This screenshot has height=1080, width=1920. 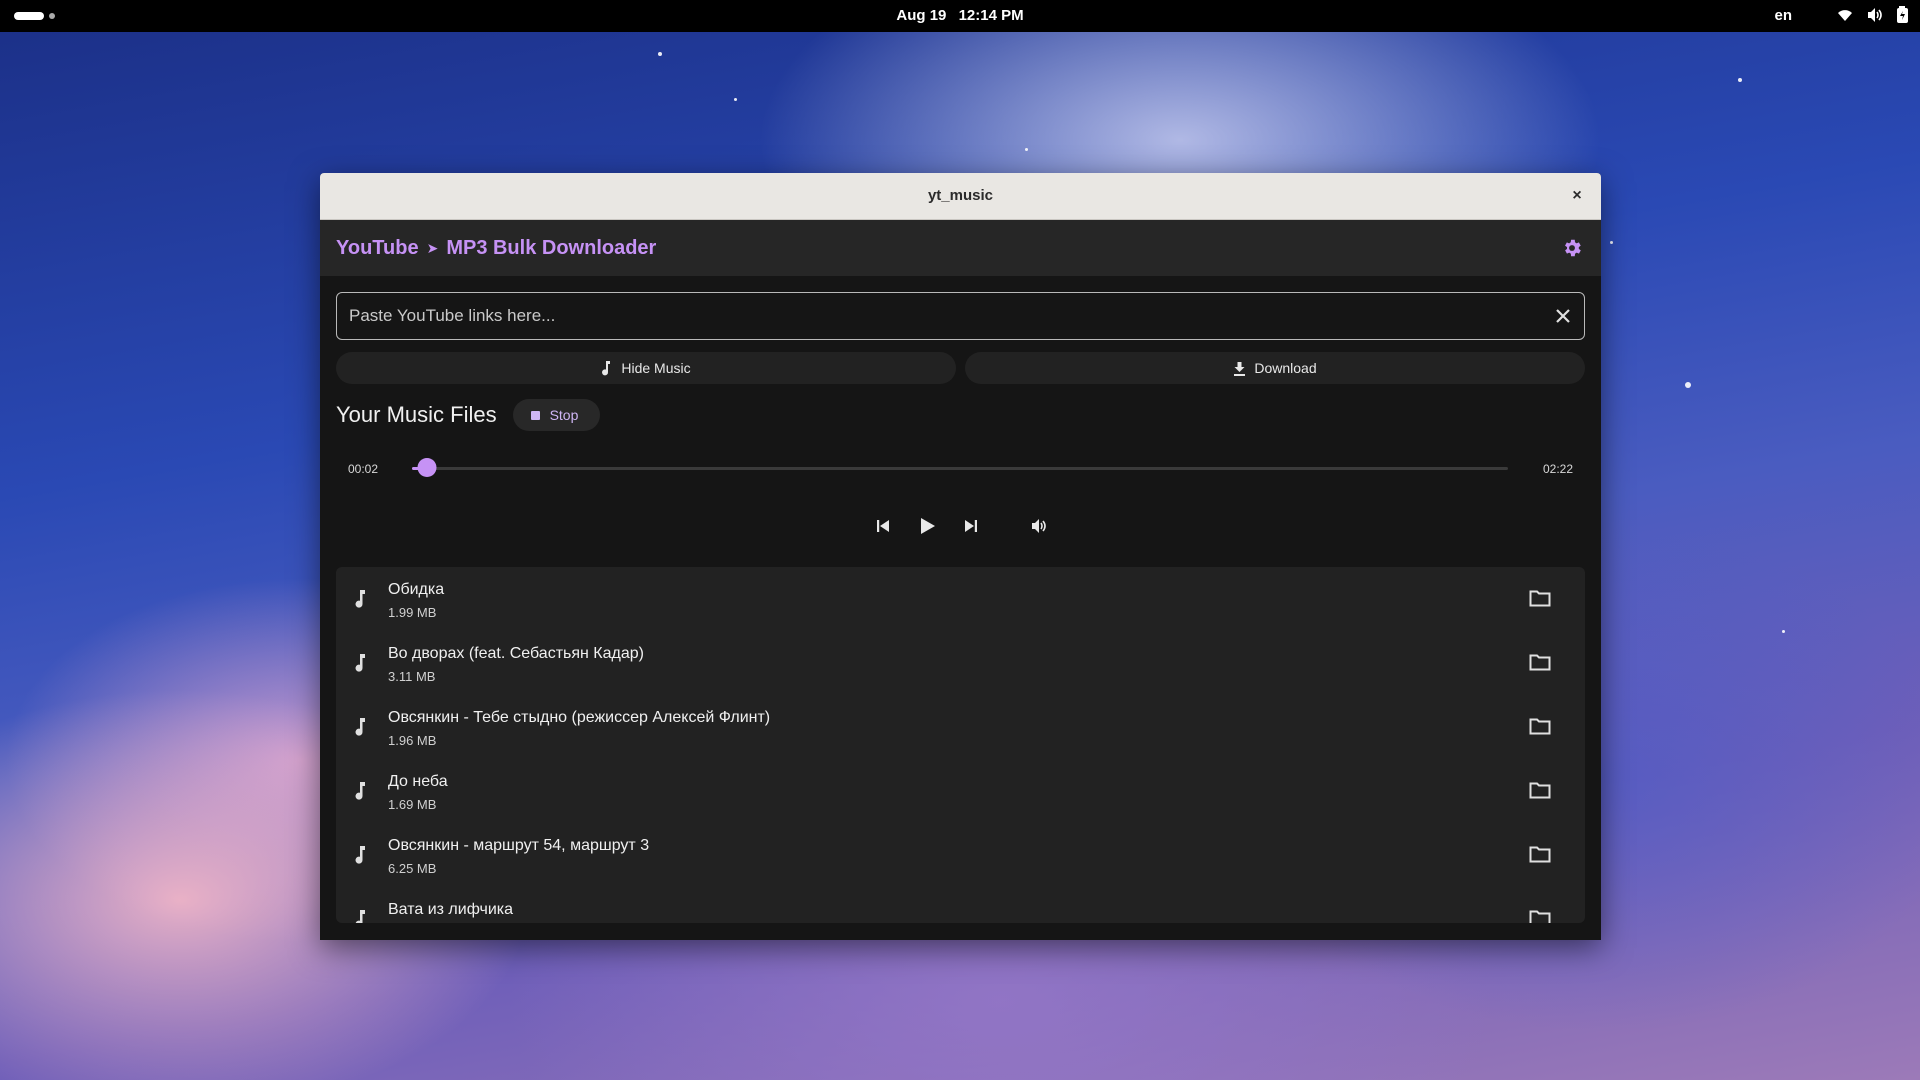 What do you see at coordinates (412, 676) in the screenshot?
I see `file-size: 3.11 MB` at bounding box center [412, 676].